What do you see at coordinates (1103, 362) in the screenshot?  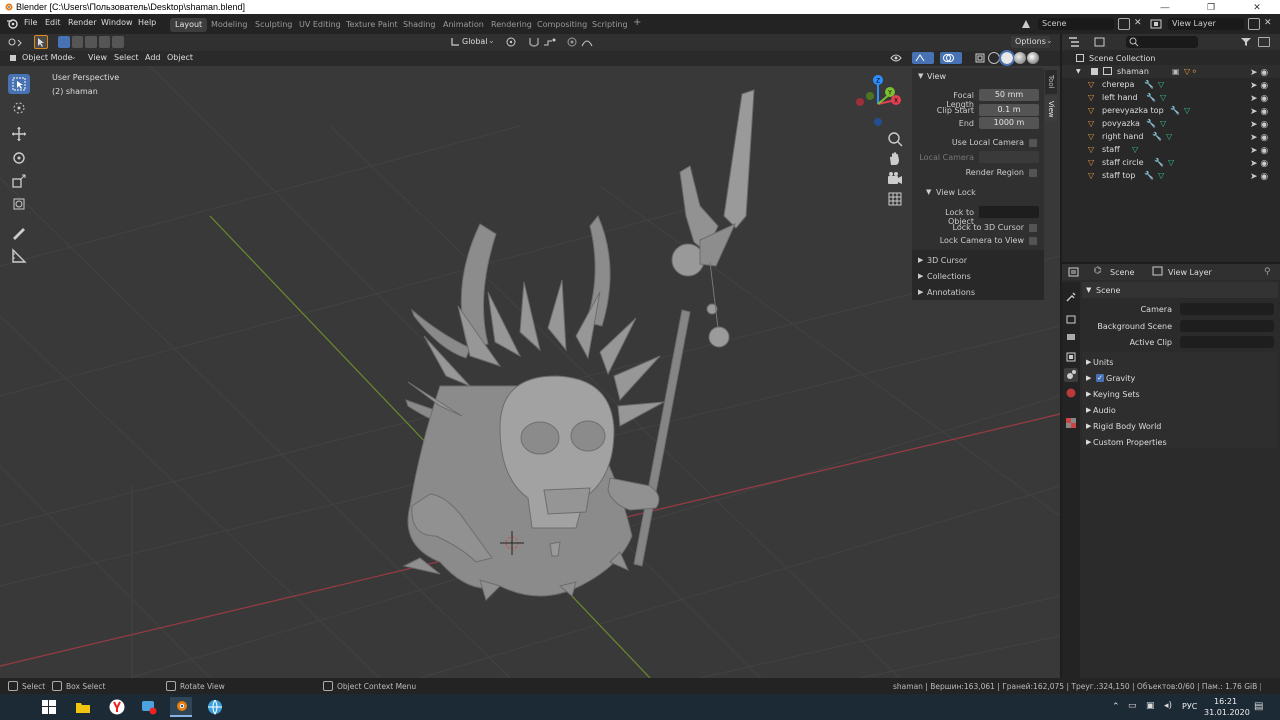 I see `units-section: Units` at bounding box center [1103, 362].